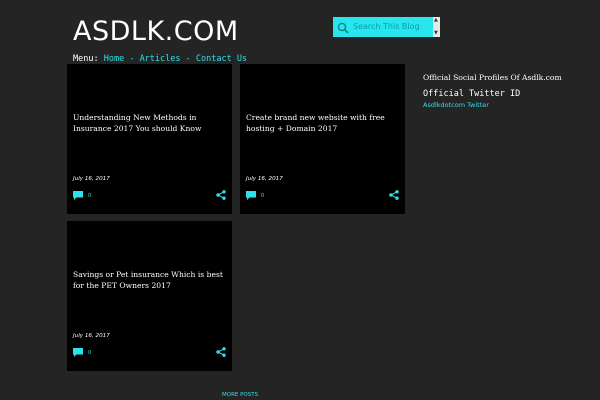 The width and height of the screenshot is (600, 400). What do you see at coordinates (221, 59) in the screenshot?
I see `menu-item-contact-us: Contact Us` at bounding box center [221, 59].